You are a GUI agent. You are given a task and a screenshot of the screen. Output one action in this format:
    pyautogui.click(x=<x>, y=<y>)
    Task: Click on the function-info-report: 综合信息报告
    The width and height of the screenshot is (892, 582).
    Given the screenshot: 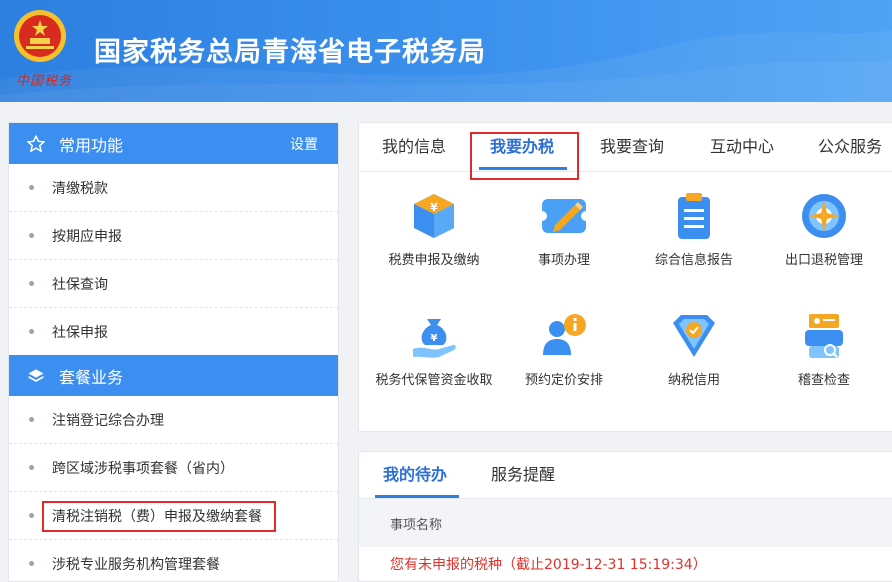 What is the action you would take?
    pyautogui.click(x=694, y=231)
    